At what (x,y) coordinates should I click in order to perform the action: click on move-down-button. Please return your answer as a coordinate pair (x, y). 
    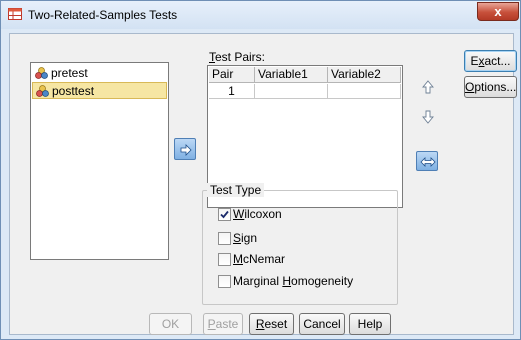
    Looking at the image, I should click on (428, 117).